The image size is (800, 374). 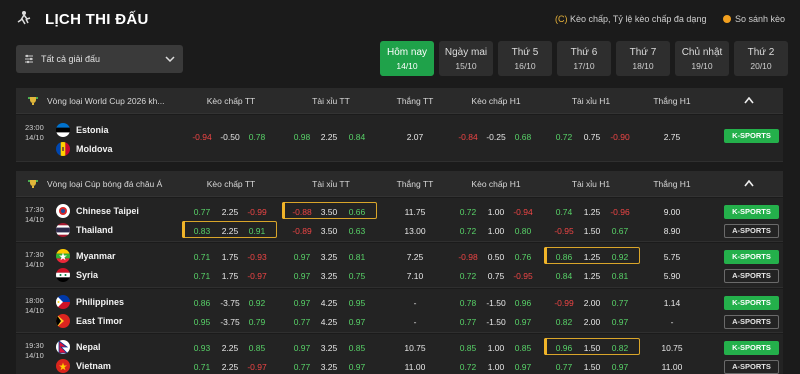 I want to click on odds-value: 0.80, so click(x=523, y=231).